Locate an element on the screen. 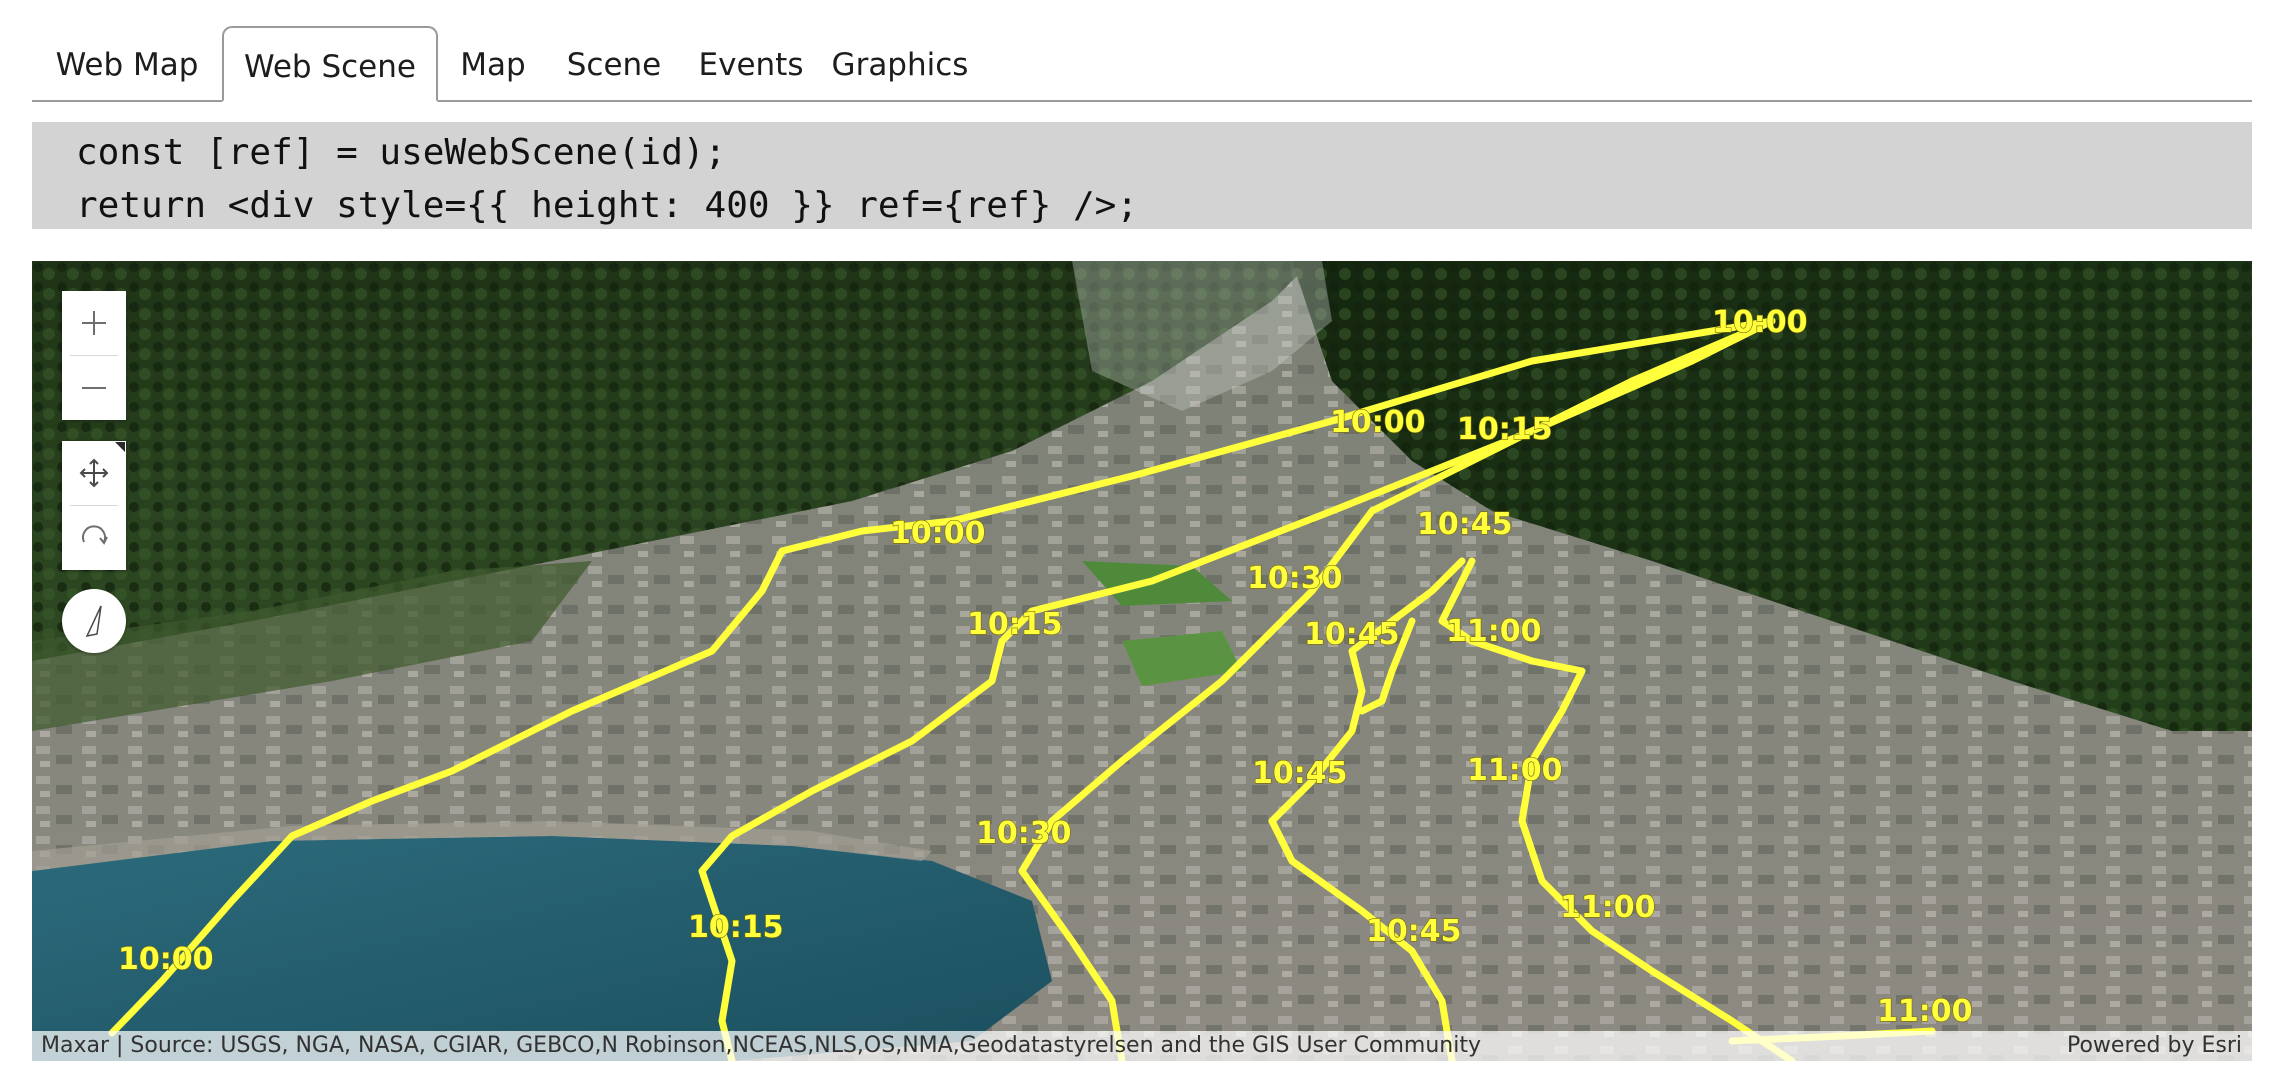  rotate-button is located at coordinates (94, 538).